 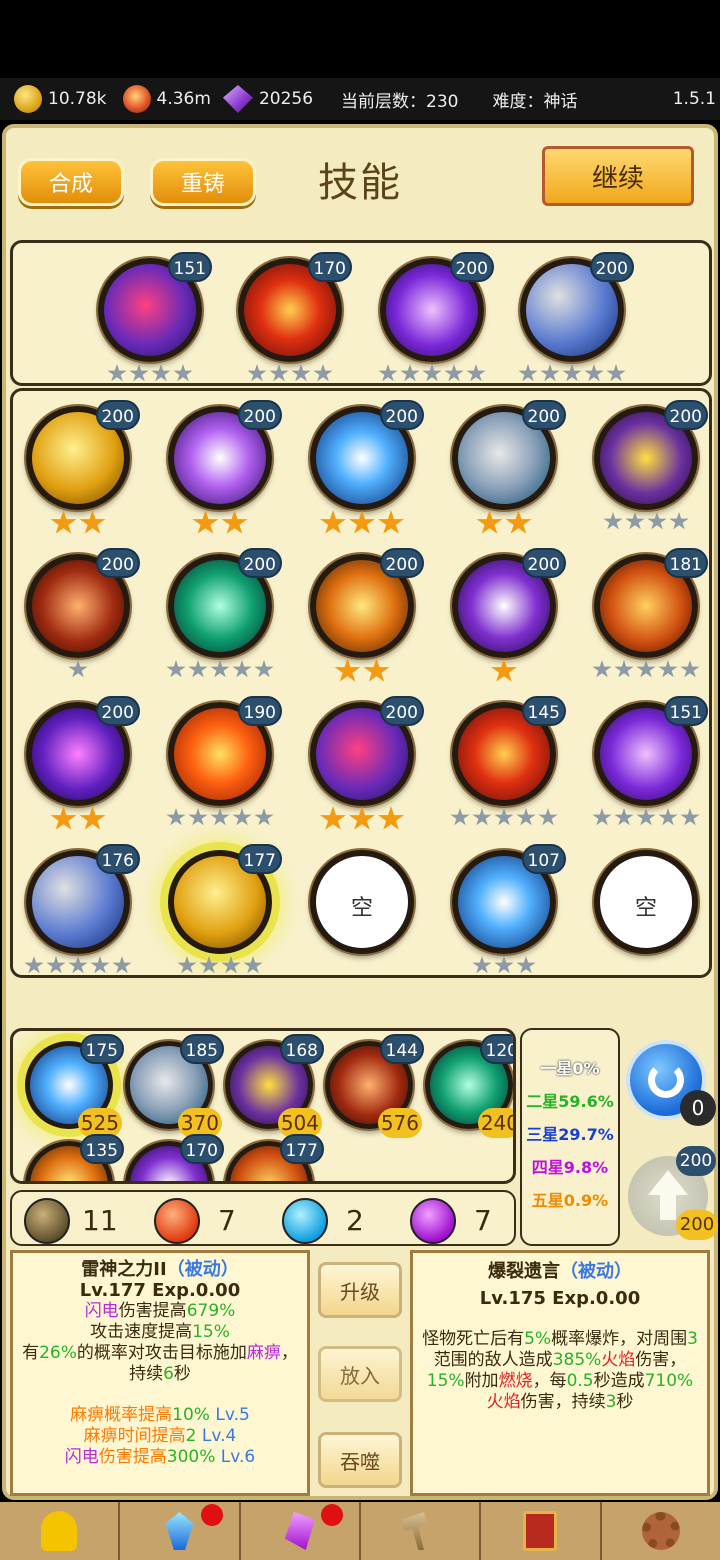 I want to click on value: 26%, so click(x=58, y=1353).